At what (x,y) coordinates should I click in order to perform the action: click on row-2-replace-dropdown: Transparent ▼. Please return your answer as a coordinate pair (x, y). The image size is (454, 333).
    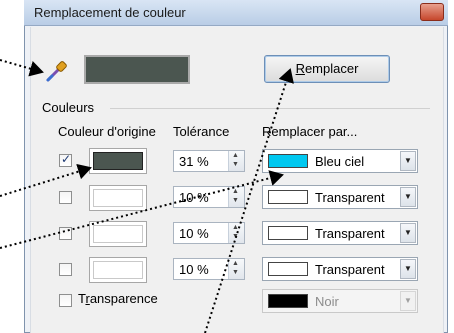
    Looking at the image, I should click on (340, 197).